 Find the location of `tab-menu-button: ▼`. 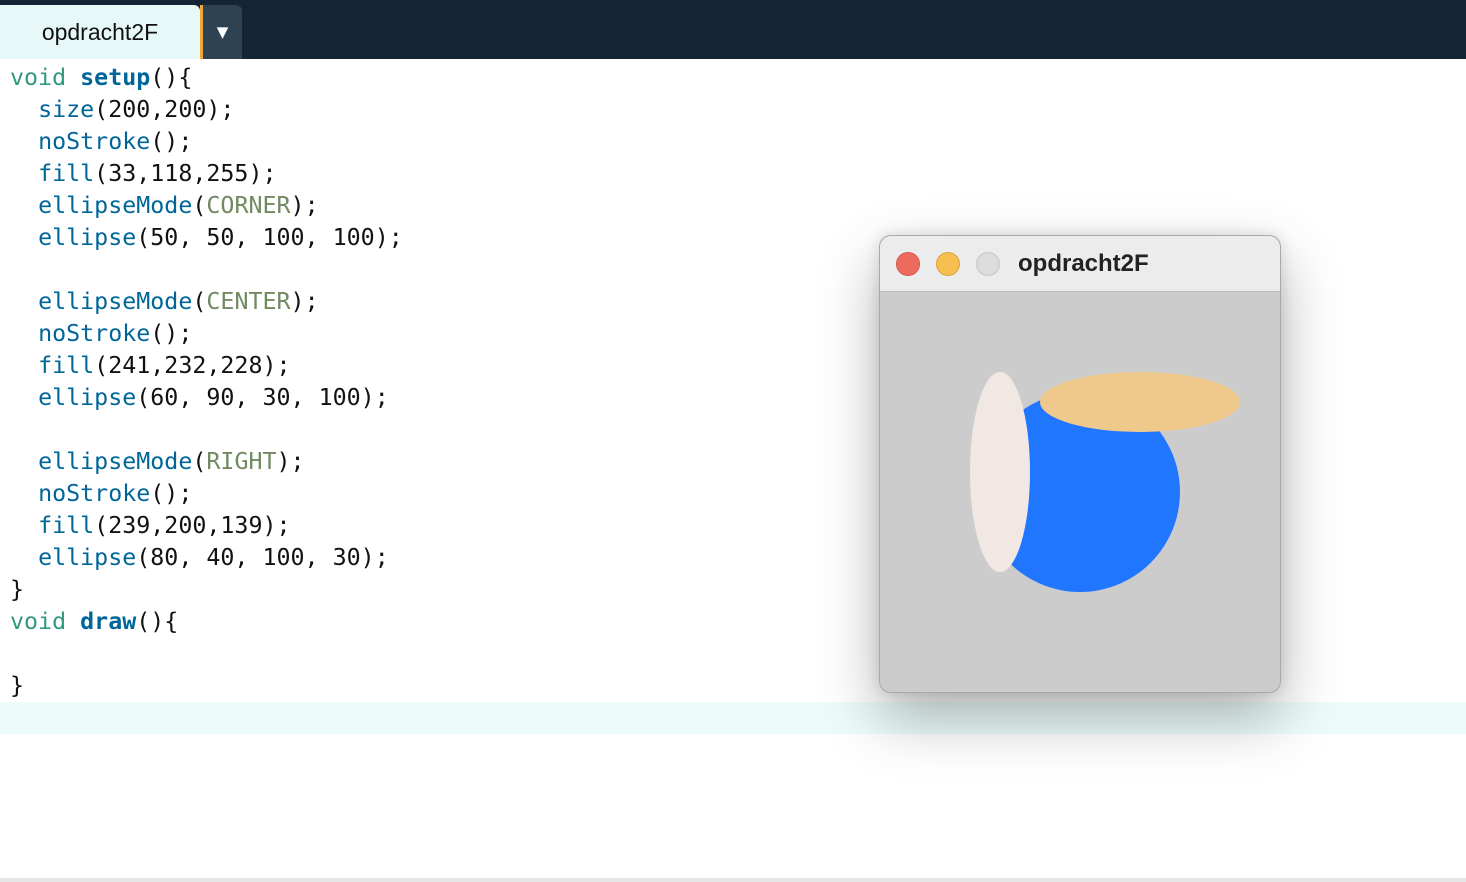

tab-menu-button: ▼ is located at coordinates (222, 32).